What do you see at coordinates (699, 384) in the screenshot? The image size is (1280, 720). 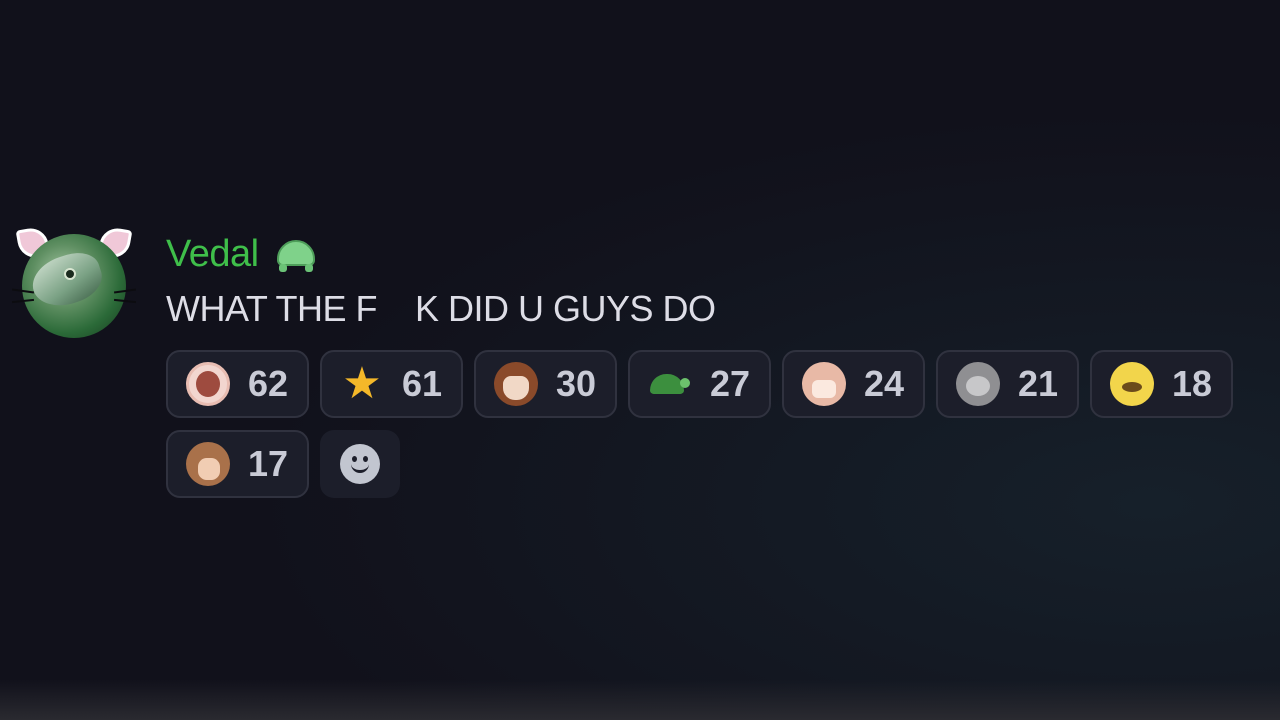 I see `reaction-turtle: 27` at bounding box center [699, 384].